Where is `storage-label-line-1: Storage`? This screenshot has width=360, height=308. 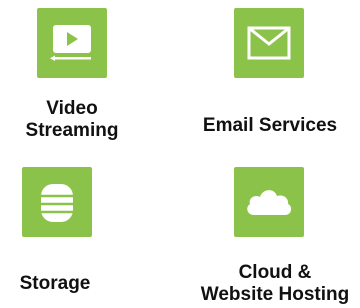
storage-label-line-1: Storage is located at coordinates (55, 283).